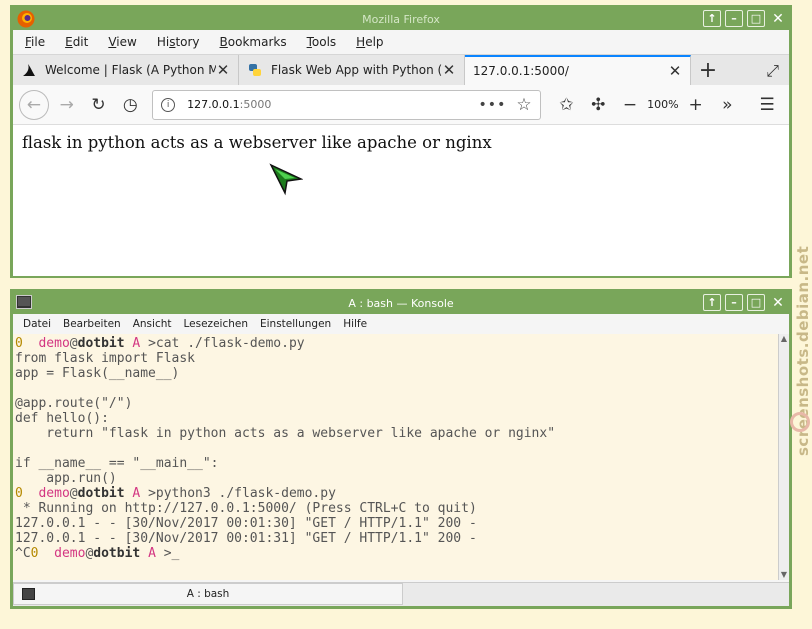  What do you see at coordinates (346, 104) in the screenshot?
I see `url-bar: i 127.0.0.1:5000 ••• ☆` at bounding box center [346, 104].